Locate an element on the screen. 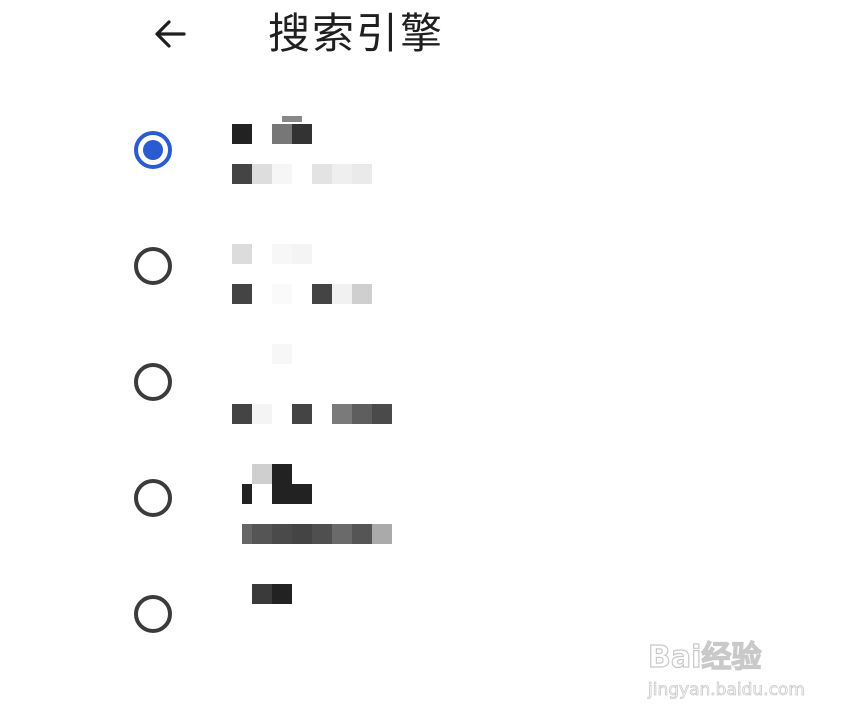 The width and height of the screenshot is (846, 726). radio-button-selected is located at coordinates (153, 150).